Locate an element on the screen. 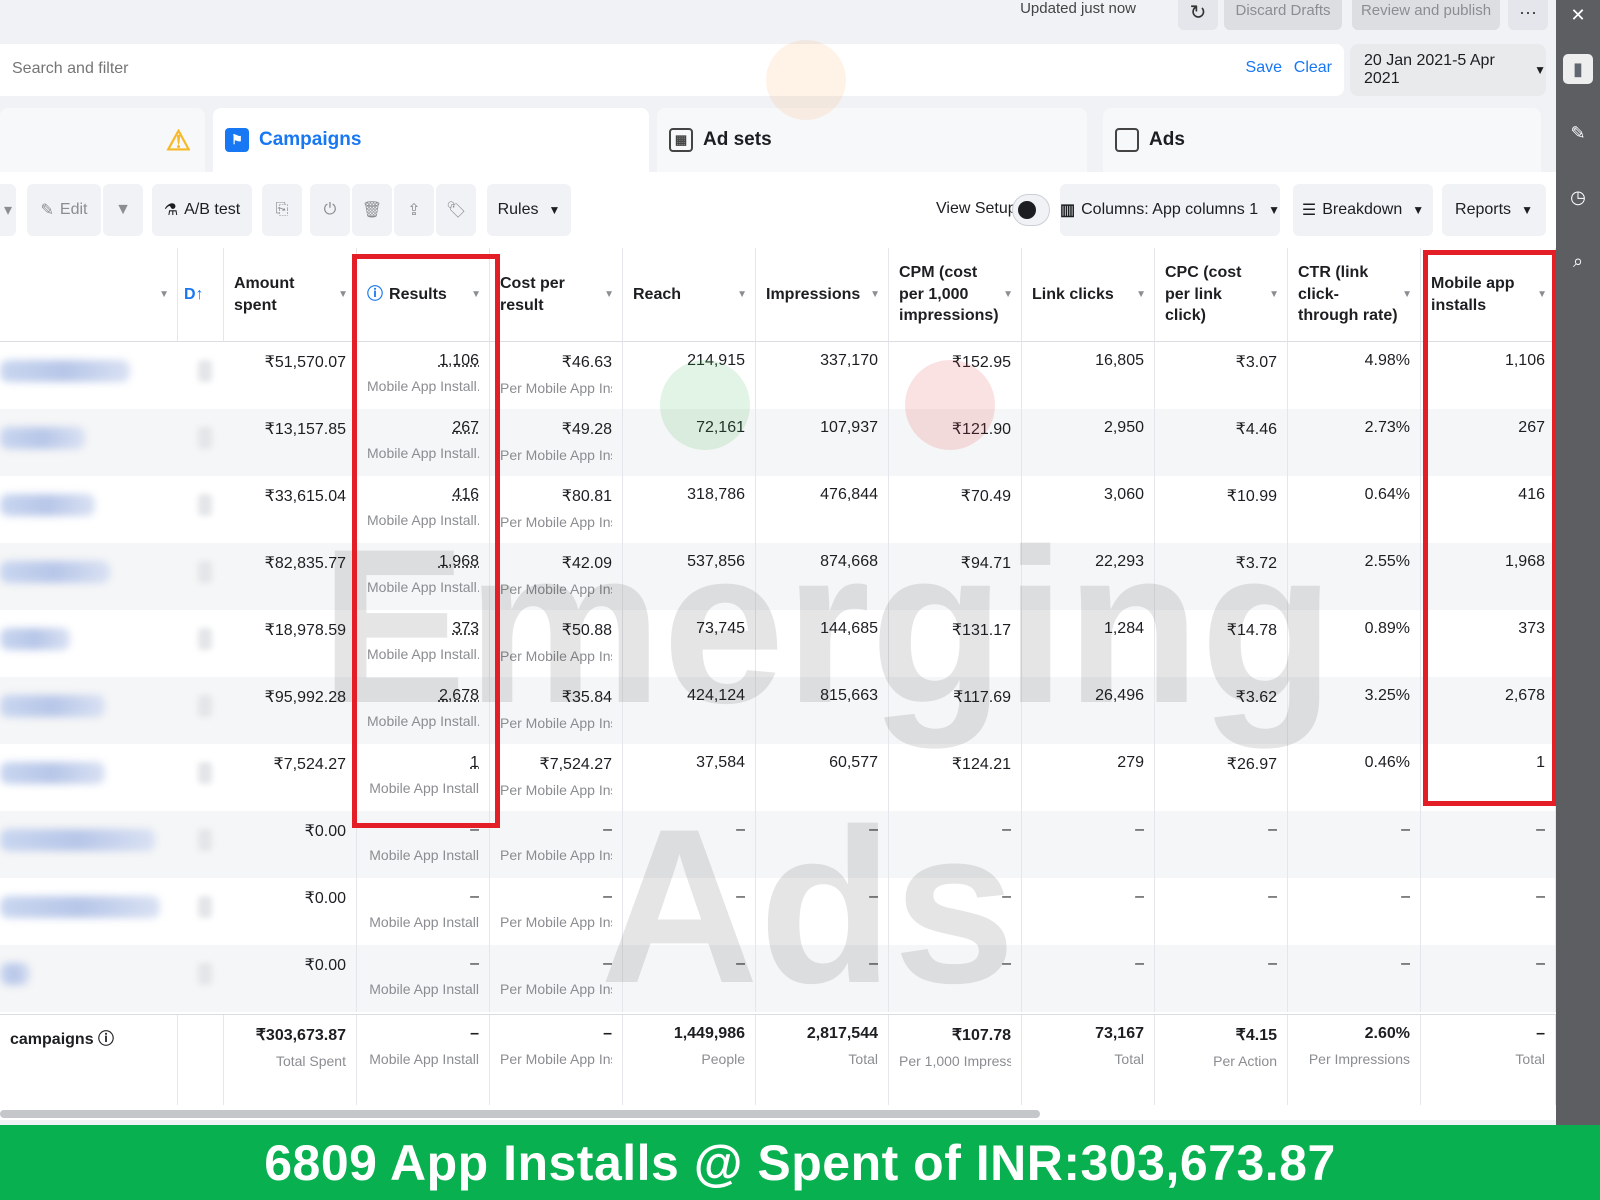 This screenshot has width=1600, height=1200. tab-account-warning: ⚠ is located at coordinates (102, 140).